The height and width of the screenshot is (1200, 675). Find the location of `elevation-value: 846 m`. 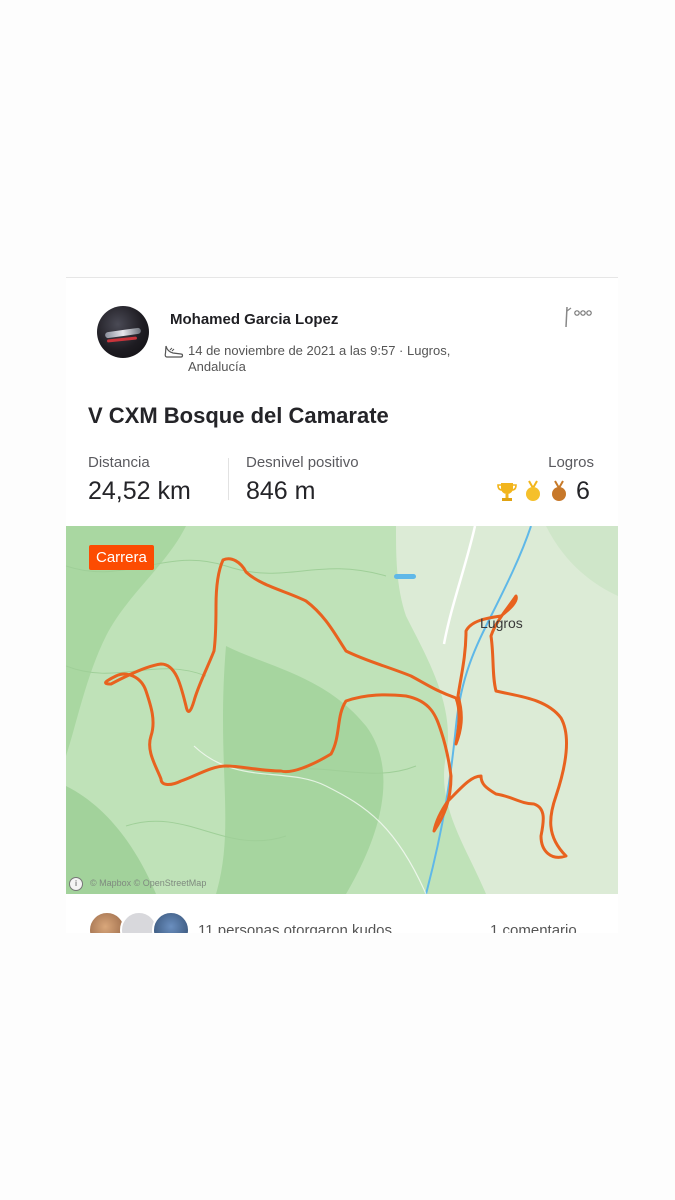

elevation-value: 846 m is located at coordinates (281, 491).